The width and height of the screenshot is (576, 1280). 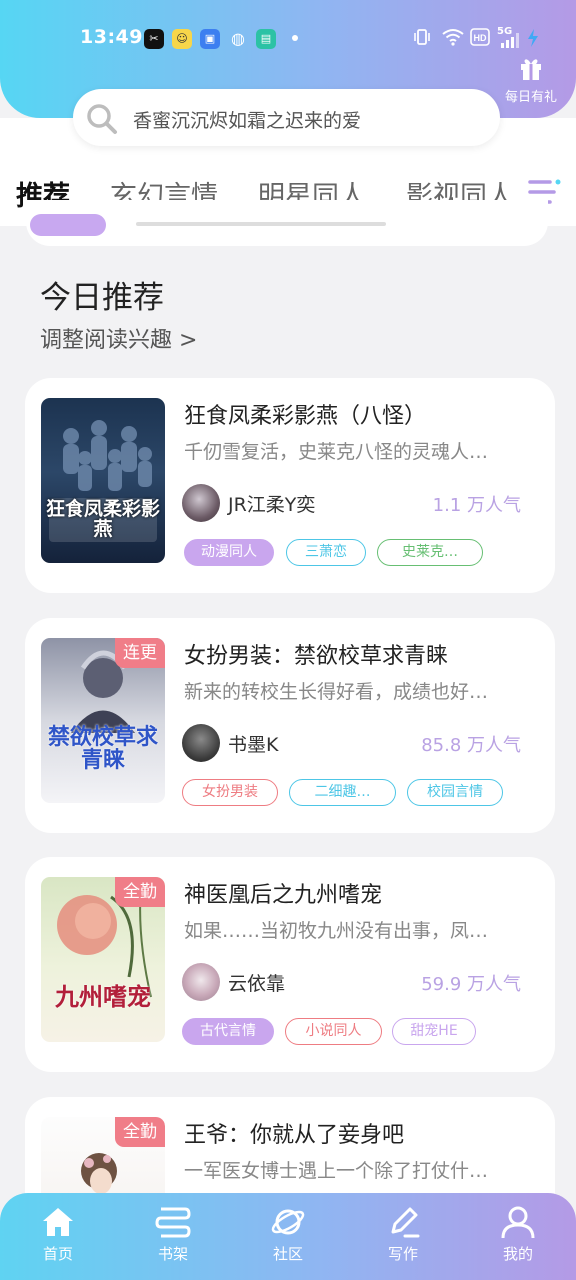 What do you see at coordinates (316, 654) in the screenshot?
I see `book-title: 女扮男装：禁欲校草求青睐` at bounding box center [316, 654].